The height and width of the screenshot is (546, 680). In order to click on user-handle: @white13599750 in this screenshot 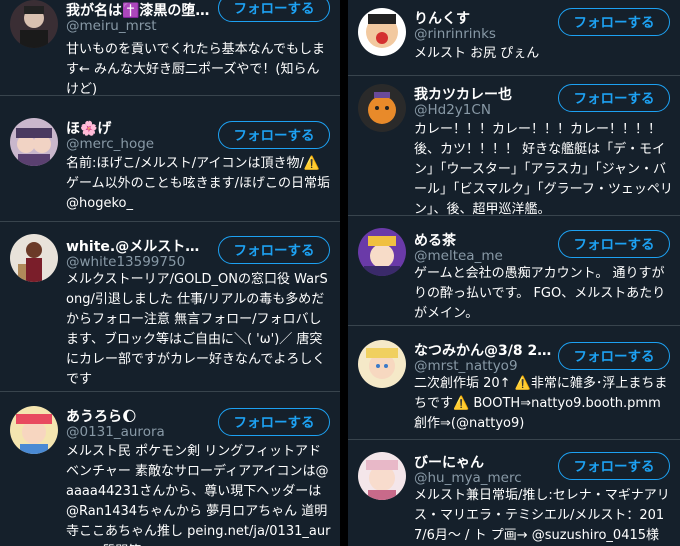, I will do `click(126, 262)`.